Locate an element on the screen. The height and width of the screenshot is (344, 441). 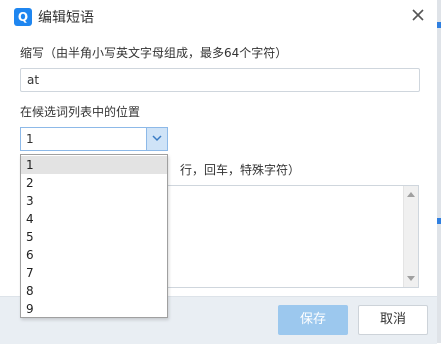
textarea-scrollbar is located at coordinates (410, 236).